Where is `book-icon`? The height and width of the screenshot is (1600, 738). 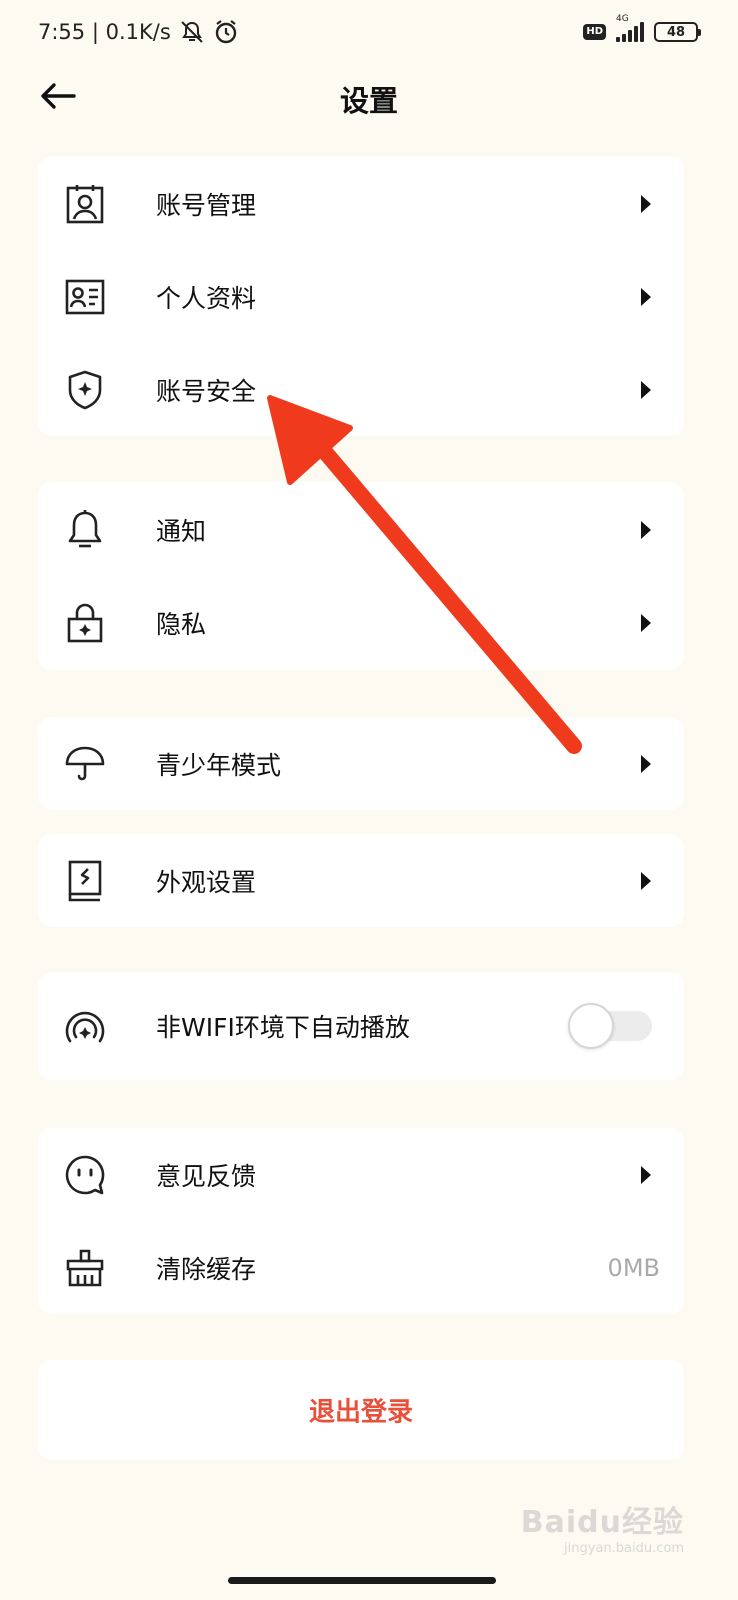 book-icon is located at coordinates (85, 881).